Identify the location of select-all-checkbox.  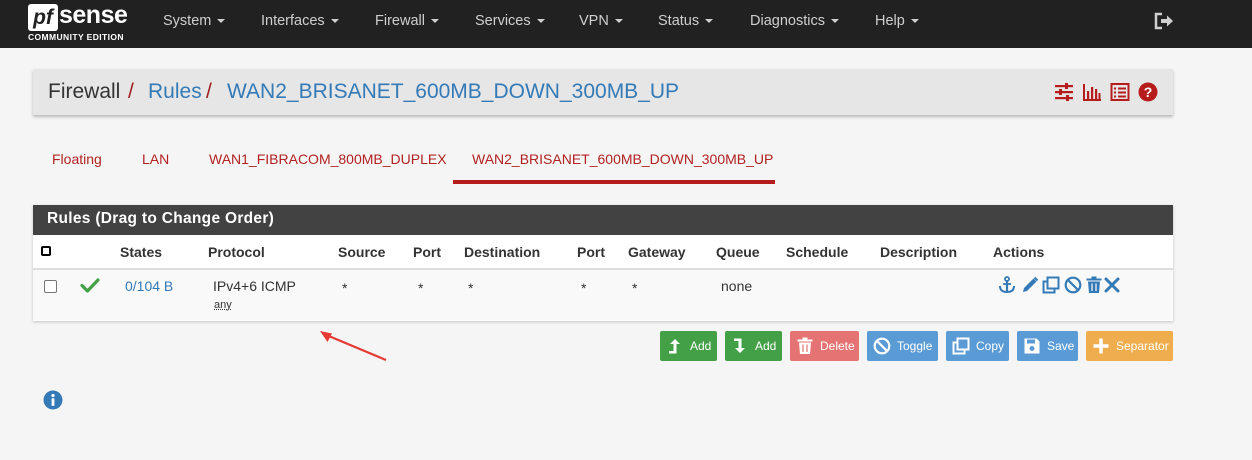
(46, 251).